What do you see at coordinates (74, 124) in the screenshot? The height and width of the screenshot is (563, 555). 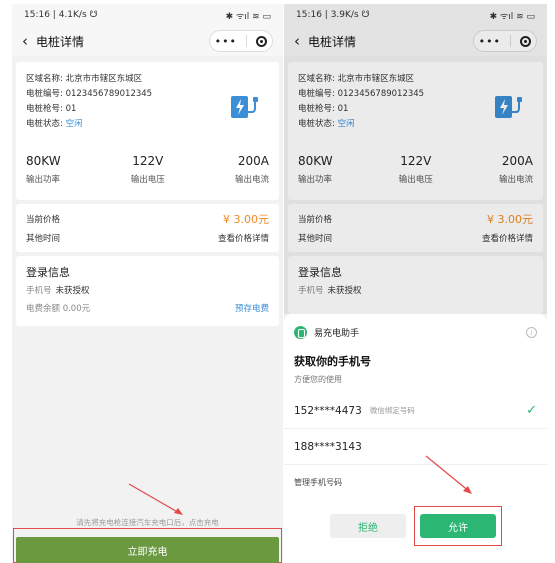 I see `pile-status-value: 空闲` at bounding box center [74, 124].